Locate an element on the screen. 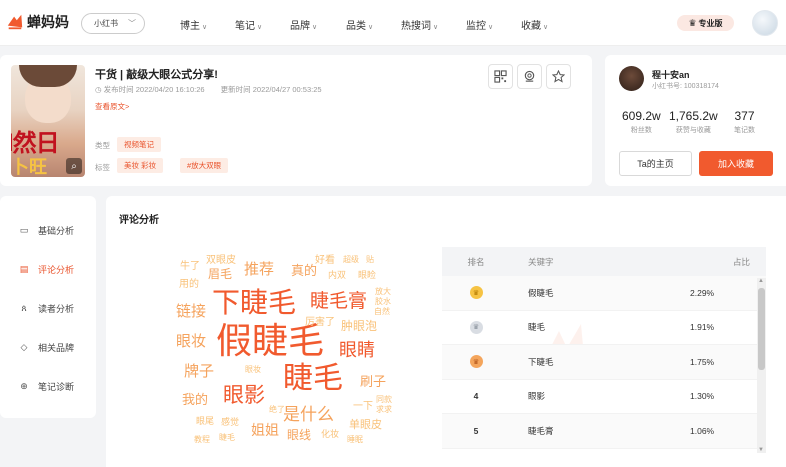 The width and height of the screenshot is (786, 467). table-scrollbar: ▲ ▼ is located at coordinates (761, 365).